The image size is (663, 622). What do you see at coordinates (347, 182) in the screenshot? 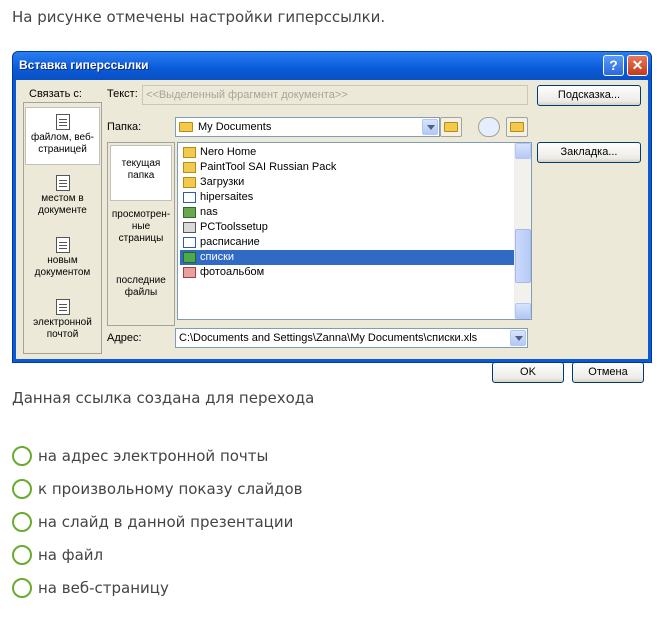
I see `file-row: Загрузки` at bounding box center [347, 182].